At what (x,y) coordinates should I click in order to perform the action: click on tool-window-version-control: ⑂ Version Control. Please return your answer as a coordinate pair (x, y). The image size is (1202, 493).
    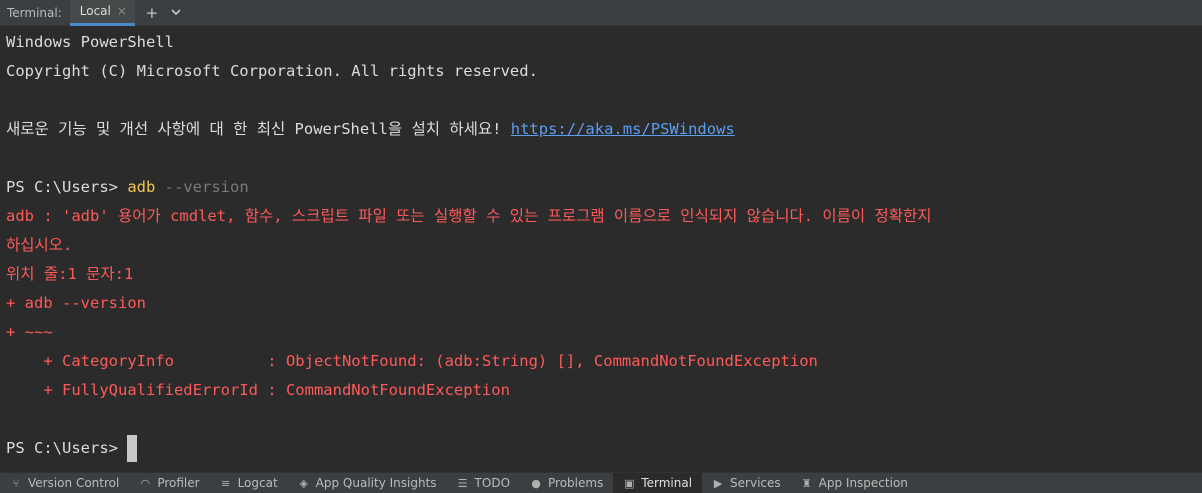
    Looking at the image, I should click on (64, 483).